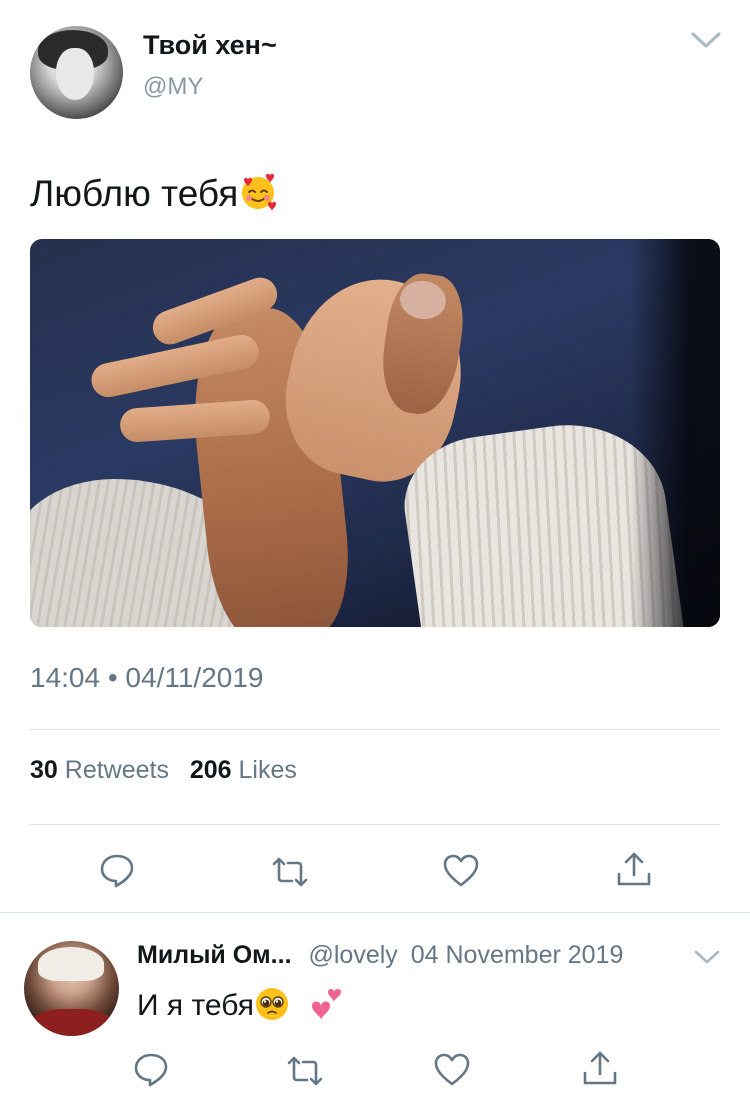 The height and width of the screenshot is (1106, 750). I want to click on tweet-timestamp: 14:04 • 04/11/2019, so click(147, 677).